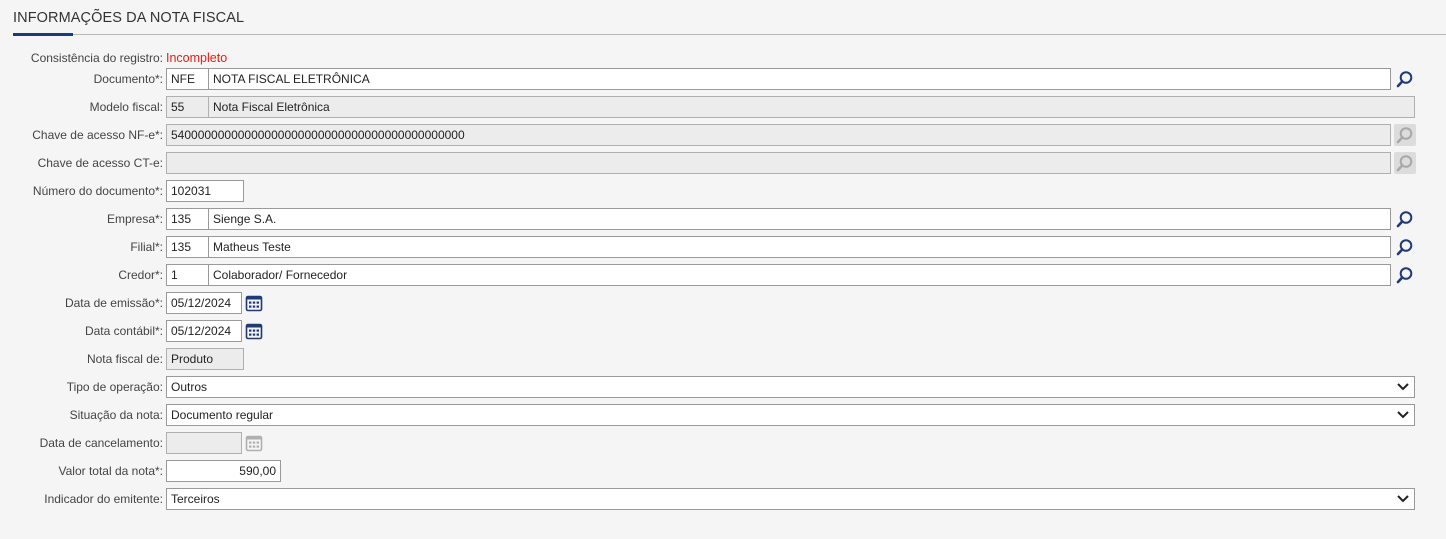 The width and height of the screenshot is (1446, 539). I want to click on row-numero: Número do documento*: 102031, so click(723, 191).